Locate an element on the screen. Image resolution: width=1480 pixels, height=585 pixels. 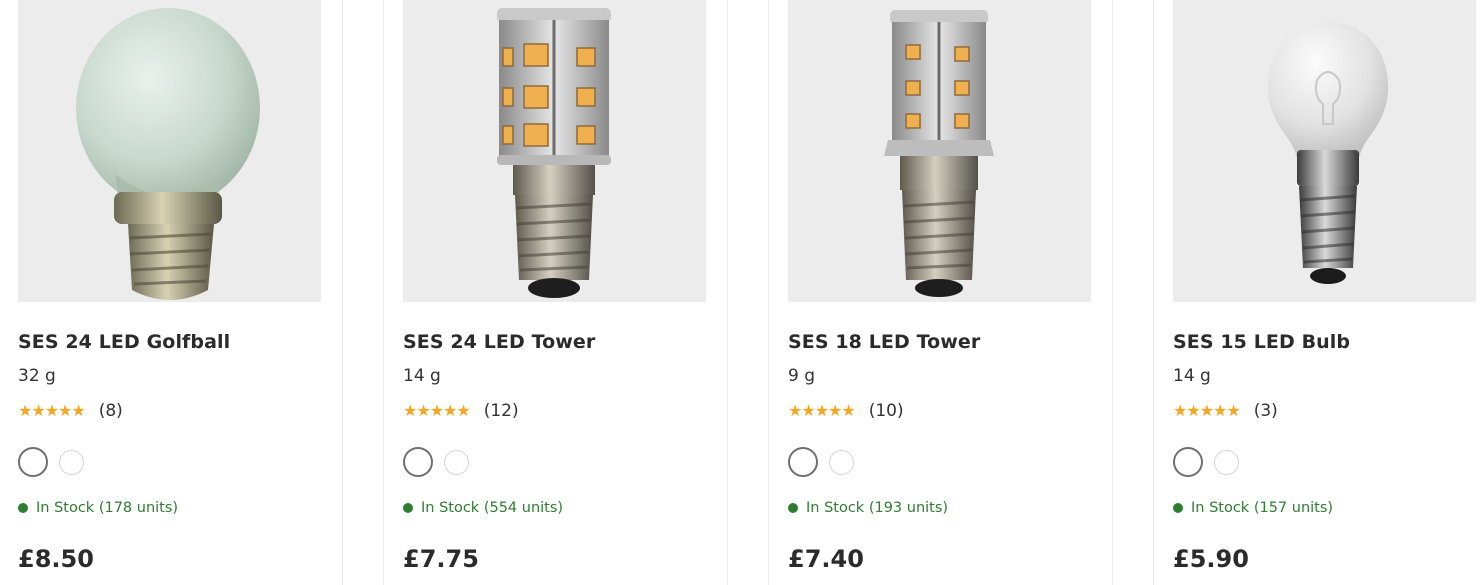
stock-text: In Stock (157 units) is located at coordinates (1262, 508).